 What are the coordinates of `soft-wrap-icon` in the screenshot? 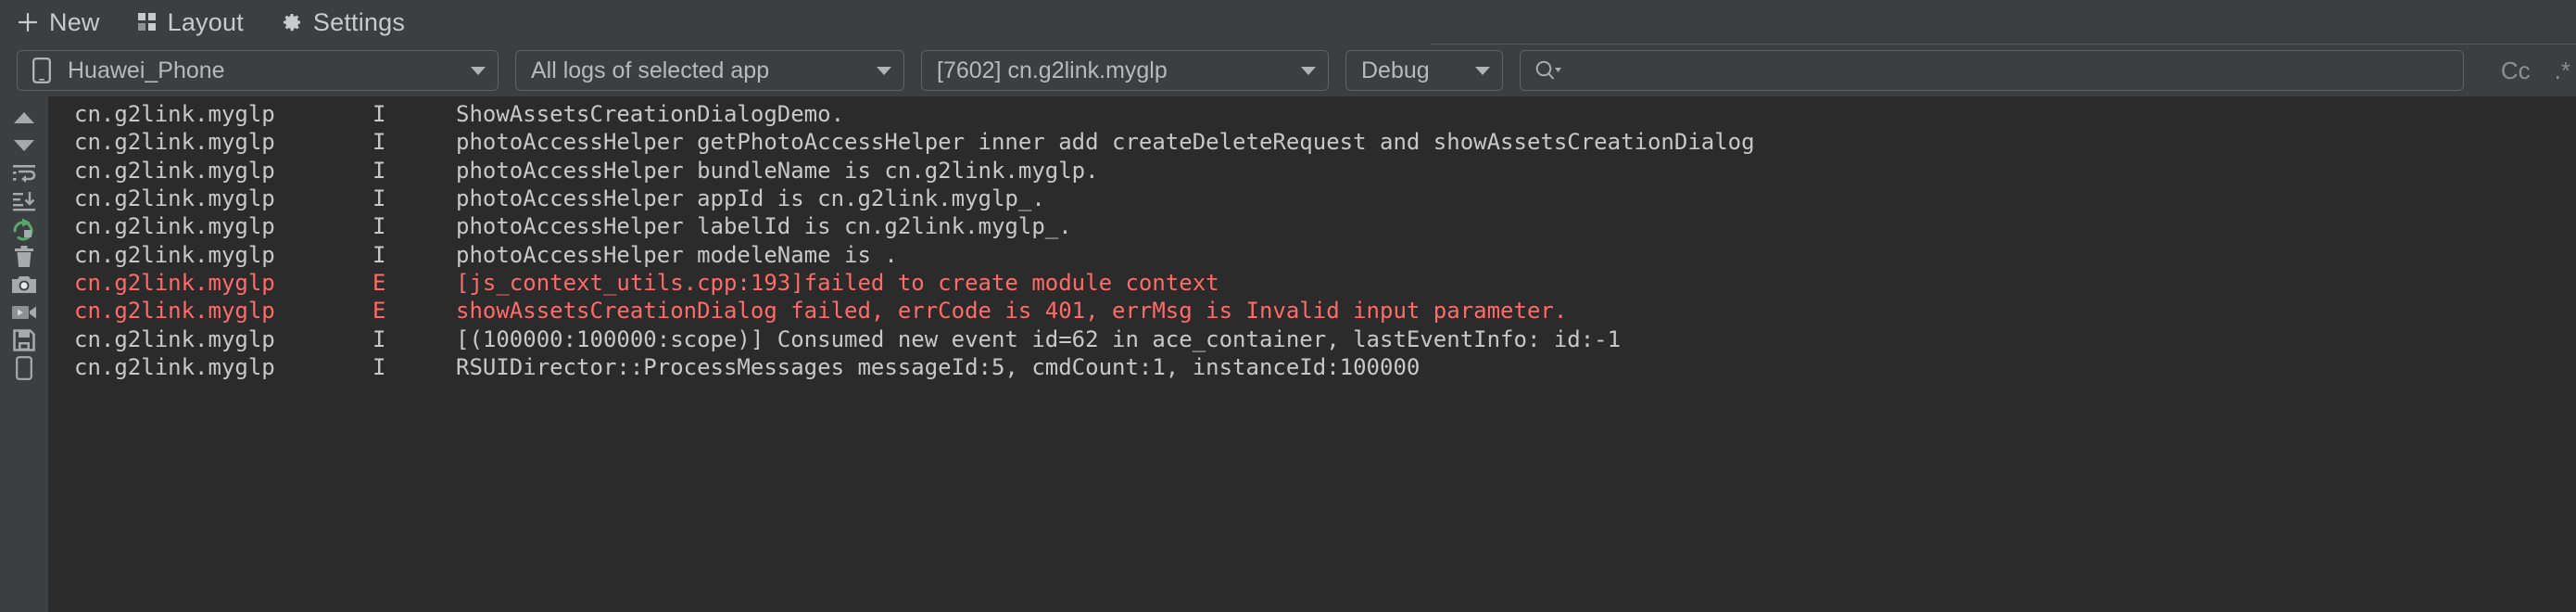 It's located at (24, 173).